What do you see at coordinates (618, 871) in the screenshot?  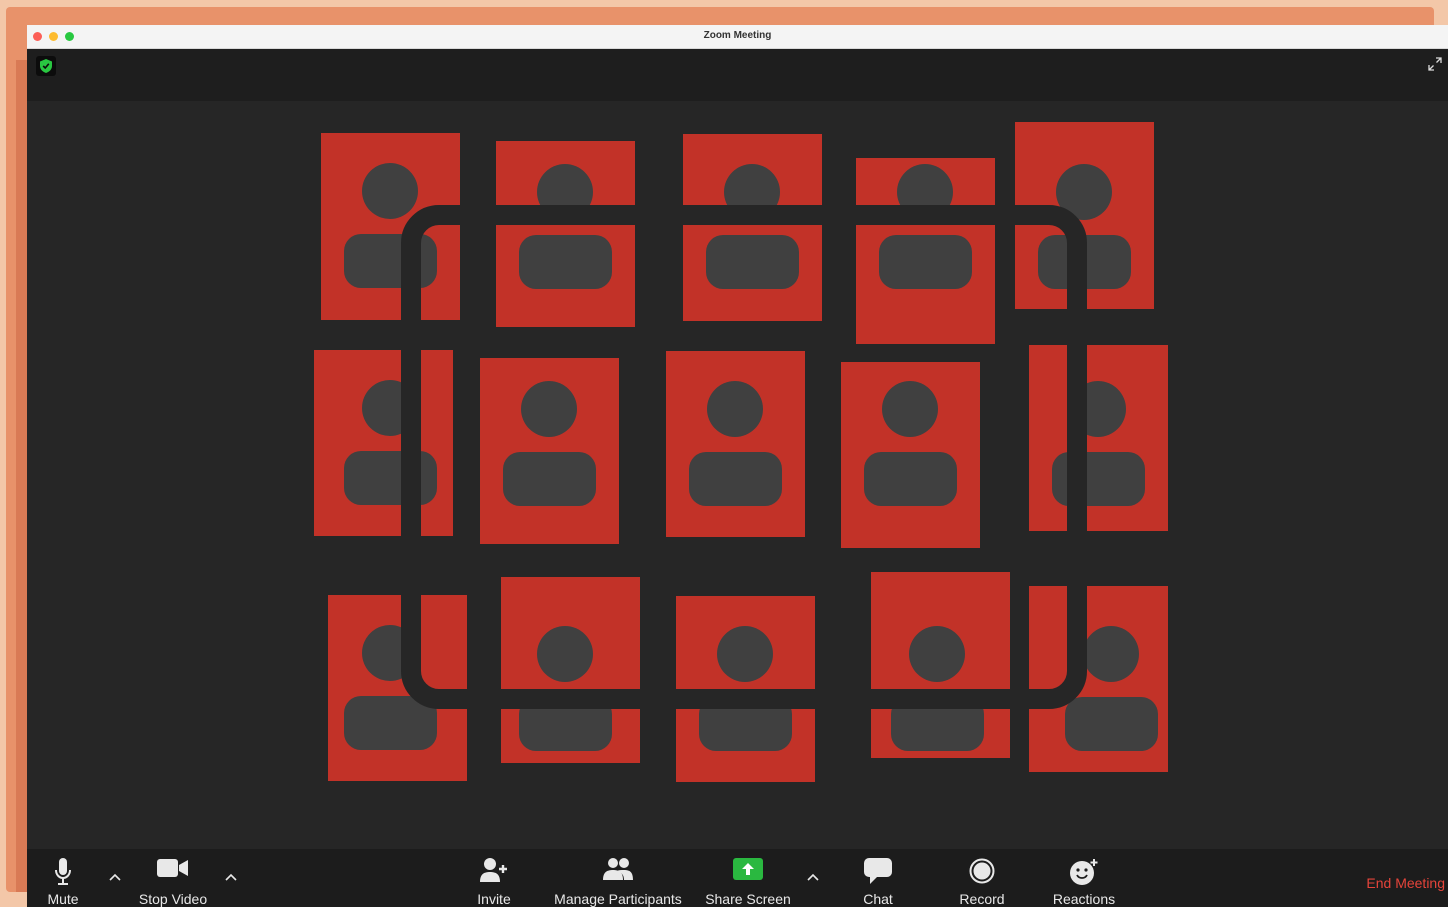 I see `participants-icon` at bounding box center [618, 871].